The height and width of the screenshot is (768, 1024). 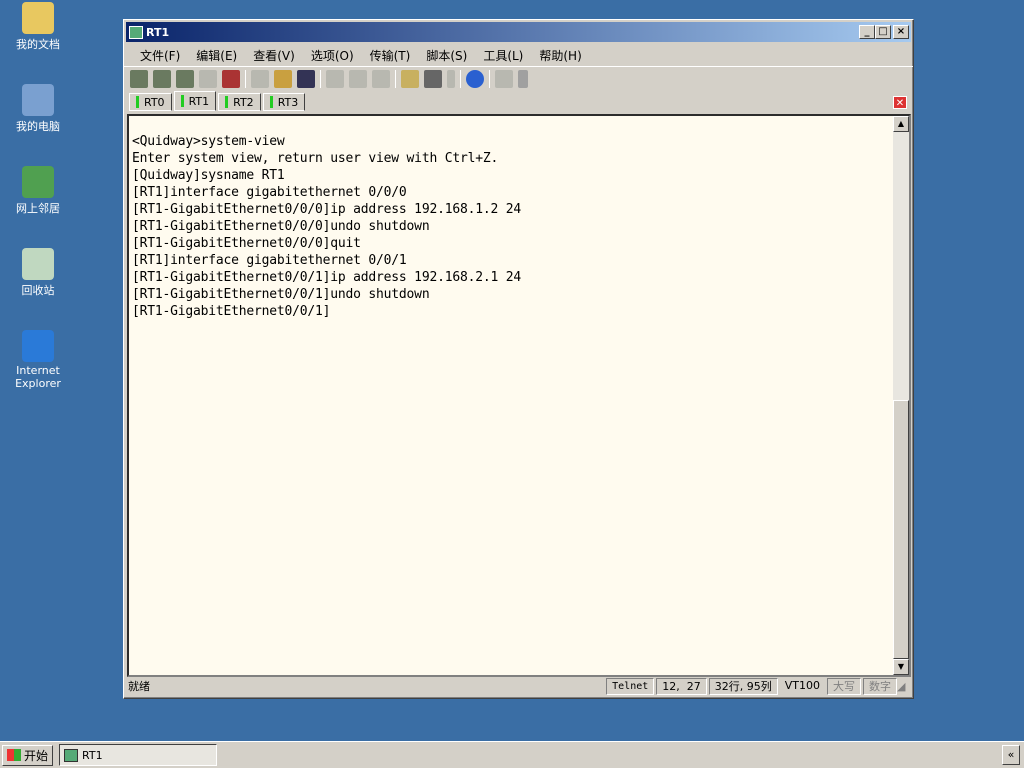 What do you see at coordinates (260, 78) in the screenshot?
I see `copy-icon` at bounding box center [260, 78].